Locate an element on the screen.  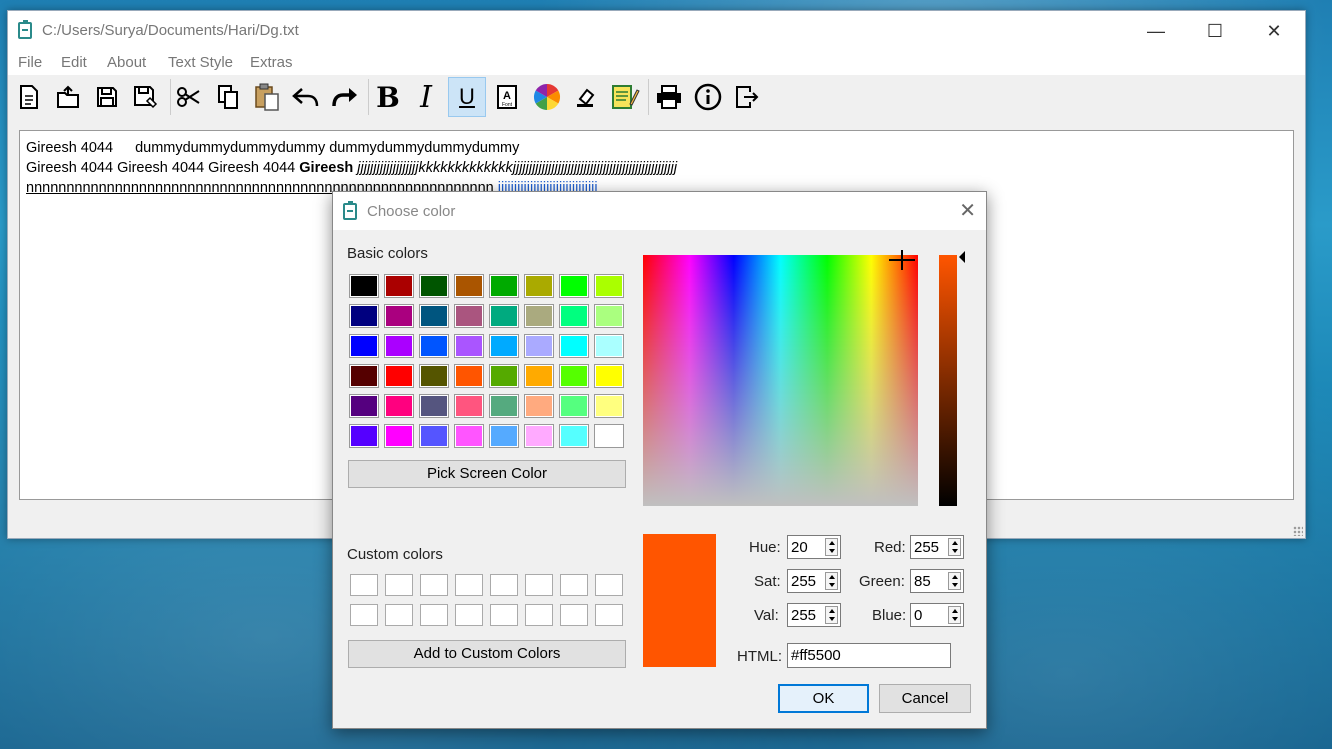
menu-text-style: Text Style is located at coordinates (200, 62).